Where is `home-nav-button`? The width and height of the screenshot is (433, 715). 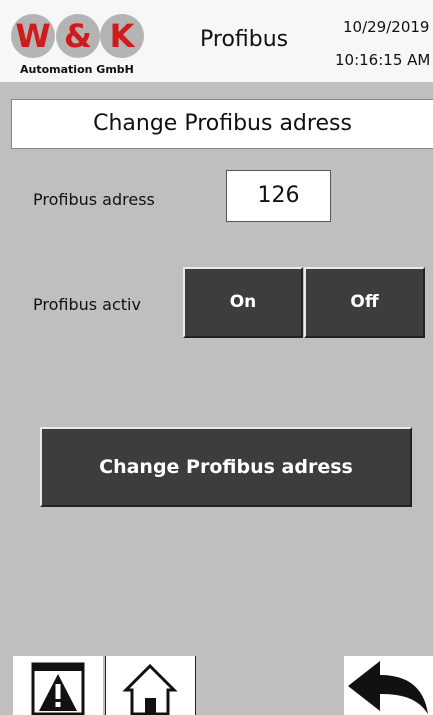
home-nav-button is located at coordinates (150, 685).